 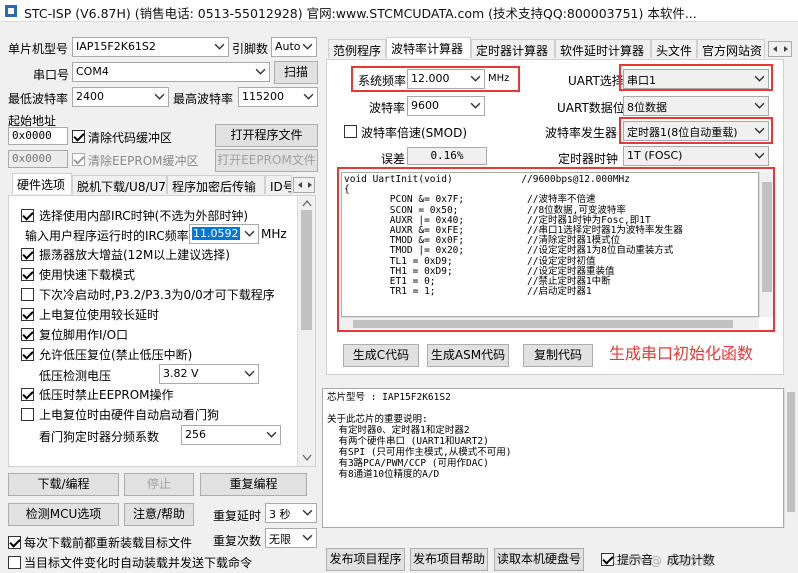 I want to click on tab-official-site: 官方网站资, so click(x=731, y=48).